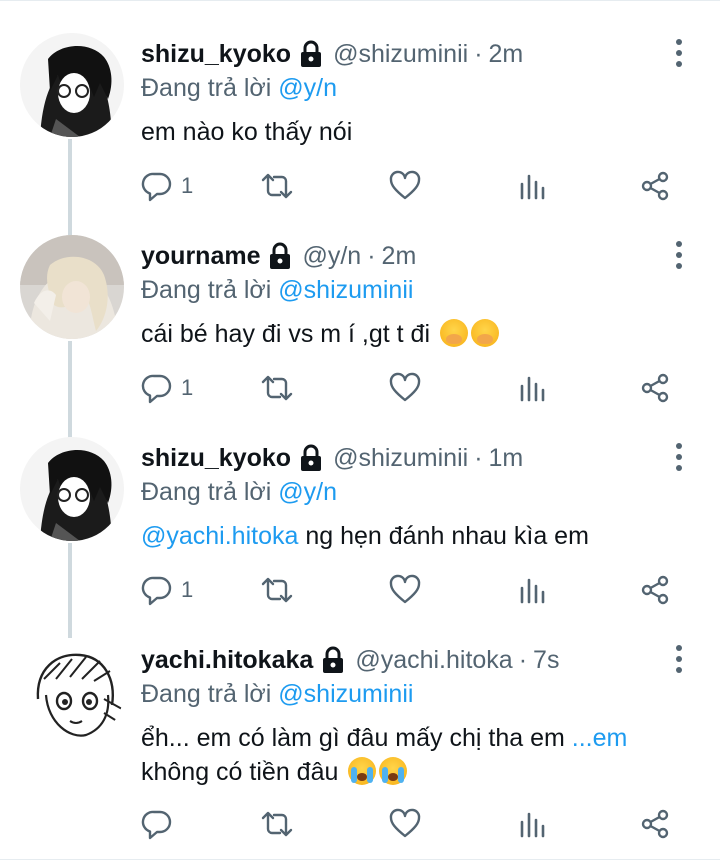 This screenshot has width=720, height=860. What do you see at coordinates (200, 256) in the screenshot?
I see `display-name: yourname` at bounding box center [200, 256].